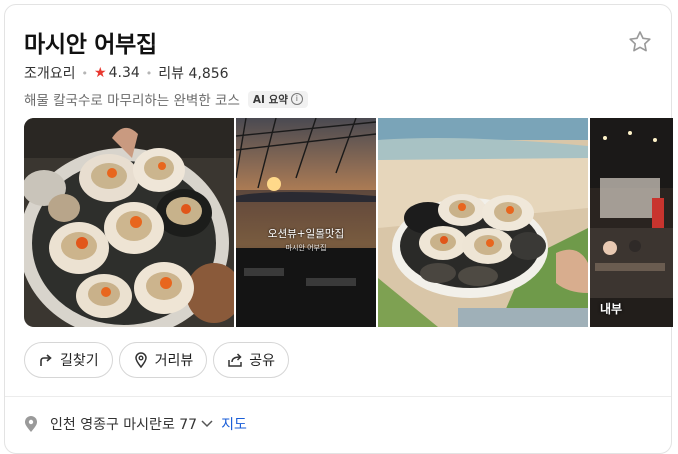 The image size is (678, 454). What do you see at coordinates (262, 361) in the screenshot?
I see `share-label: 공유` at bounding box center [262, 361].